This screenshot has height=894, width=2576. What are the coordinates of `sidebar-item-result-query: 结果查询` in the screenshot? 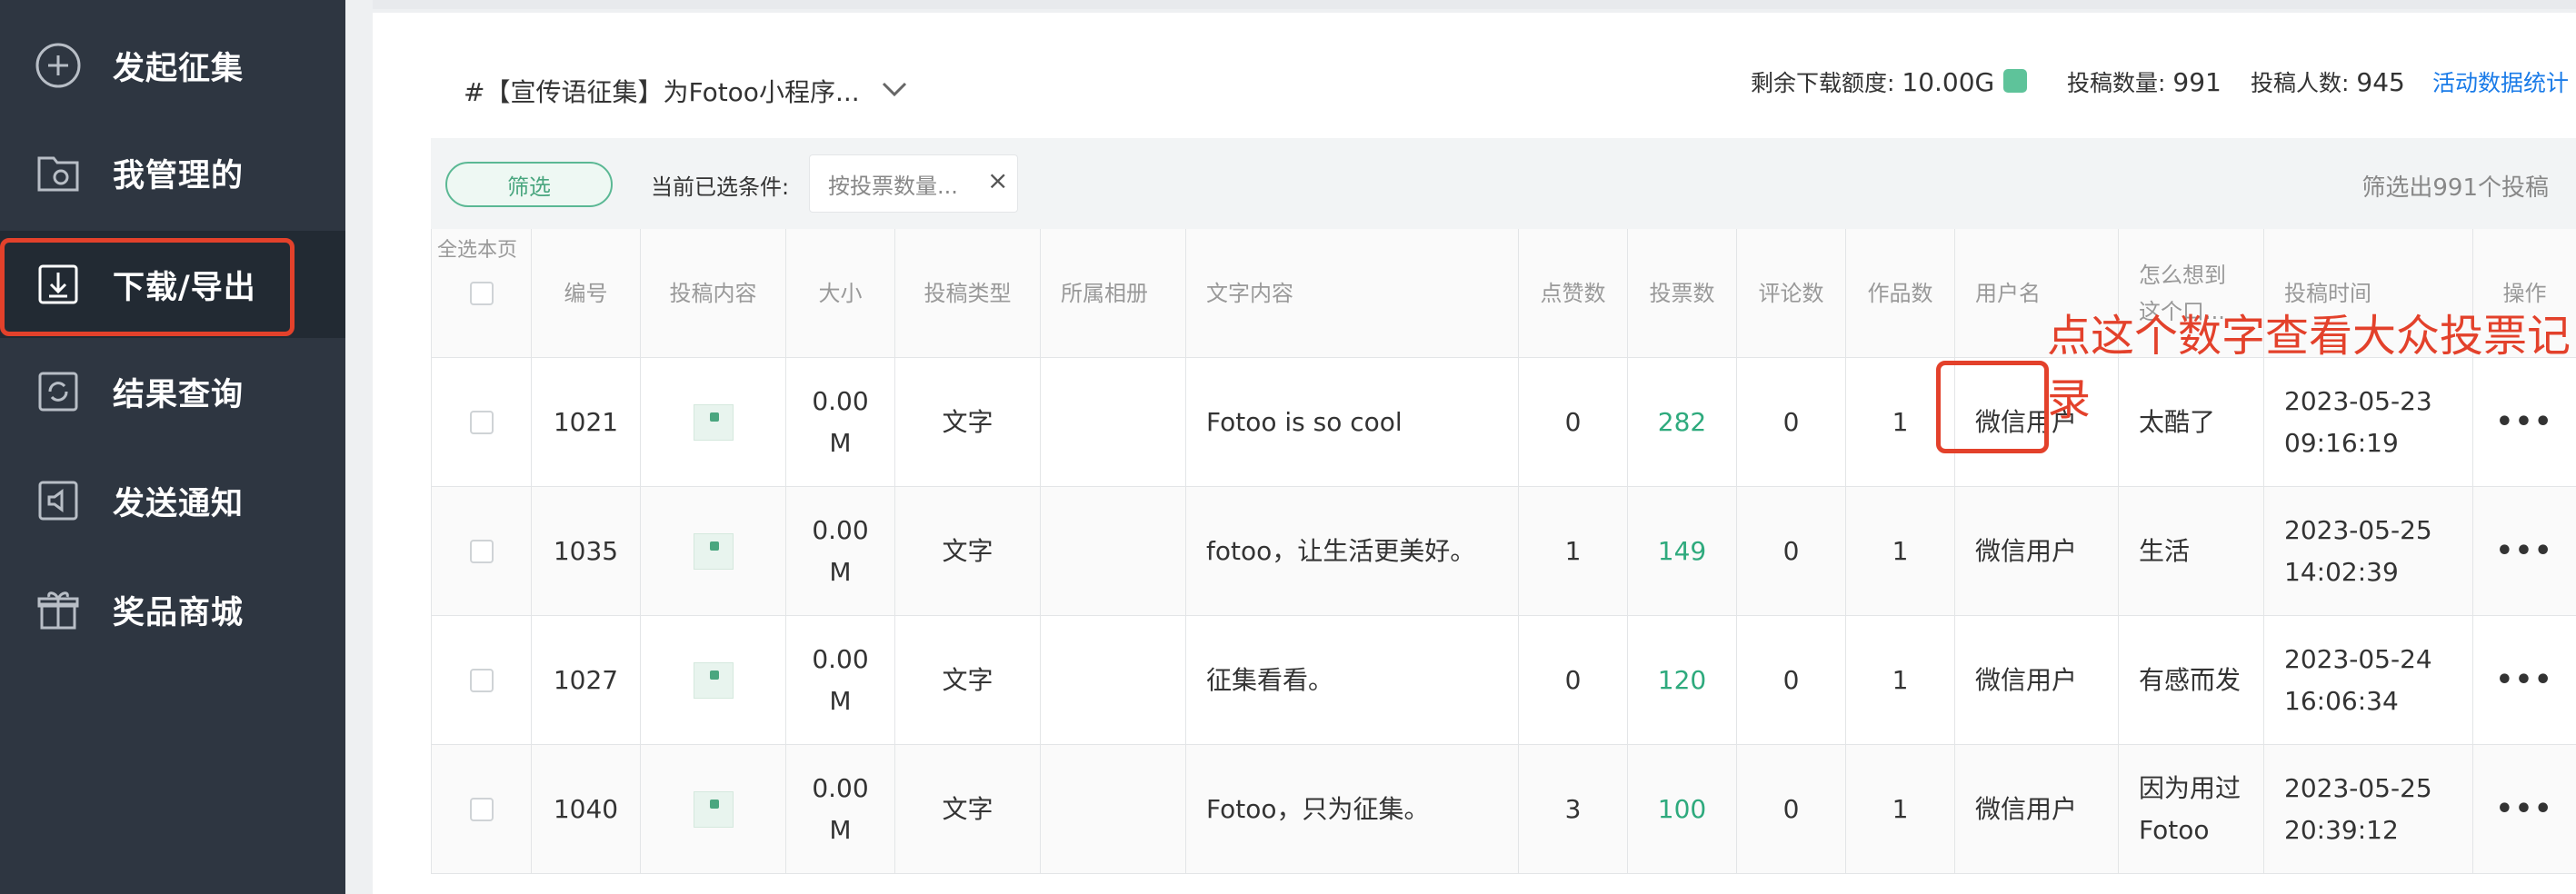 It's located at (172, 391).